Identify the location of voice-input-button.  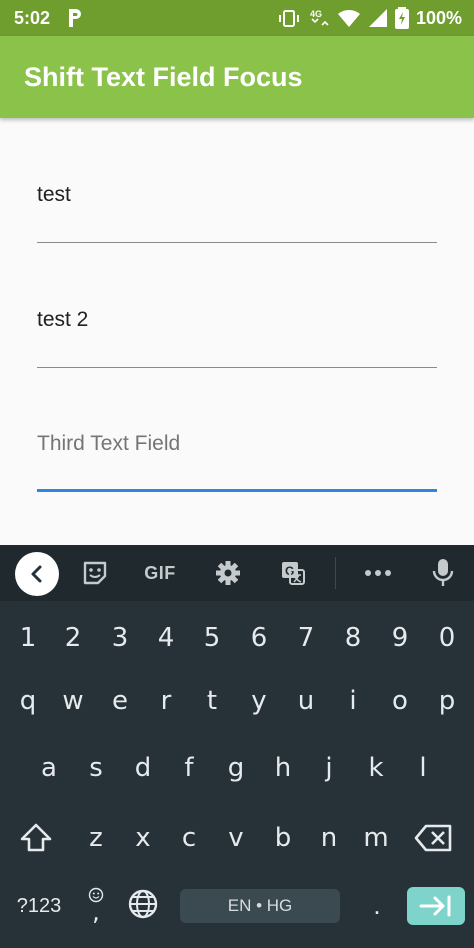
(443, 573).